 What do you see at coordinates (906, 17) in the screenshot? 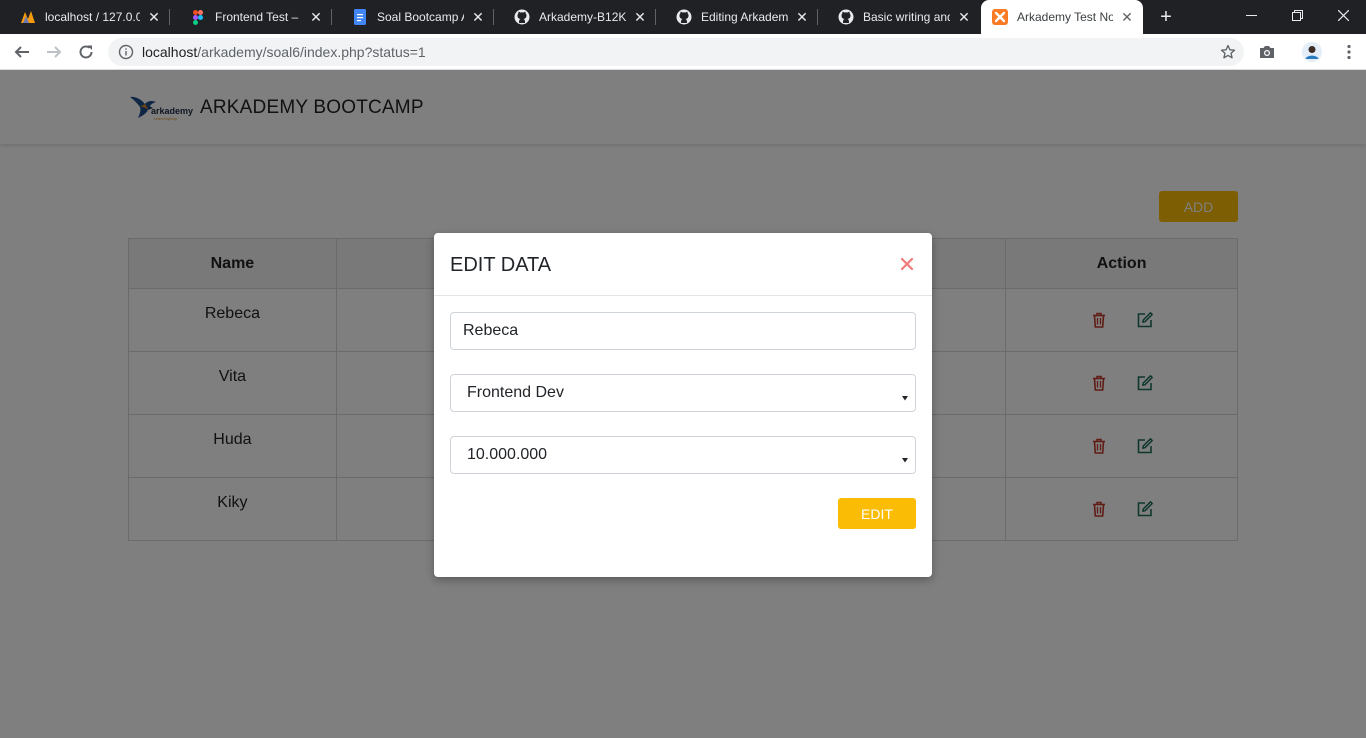
I see `tab-title: Basic writing and f` at bounding box center [906, 17].